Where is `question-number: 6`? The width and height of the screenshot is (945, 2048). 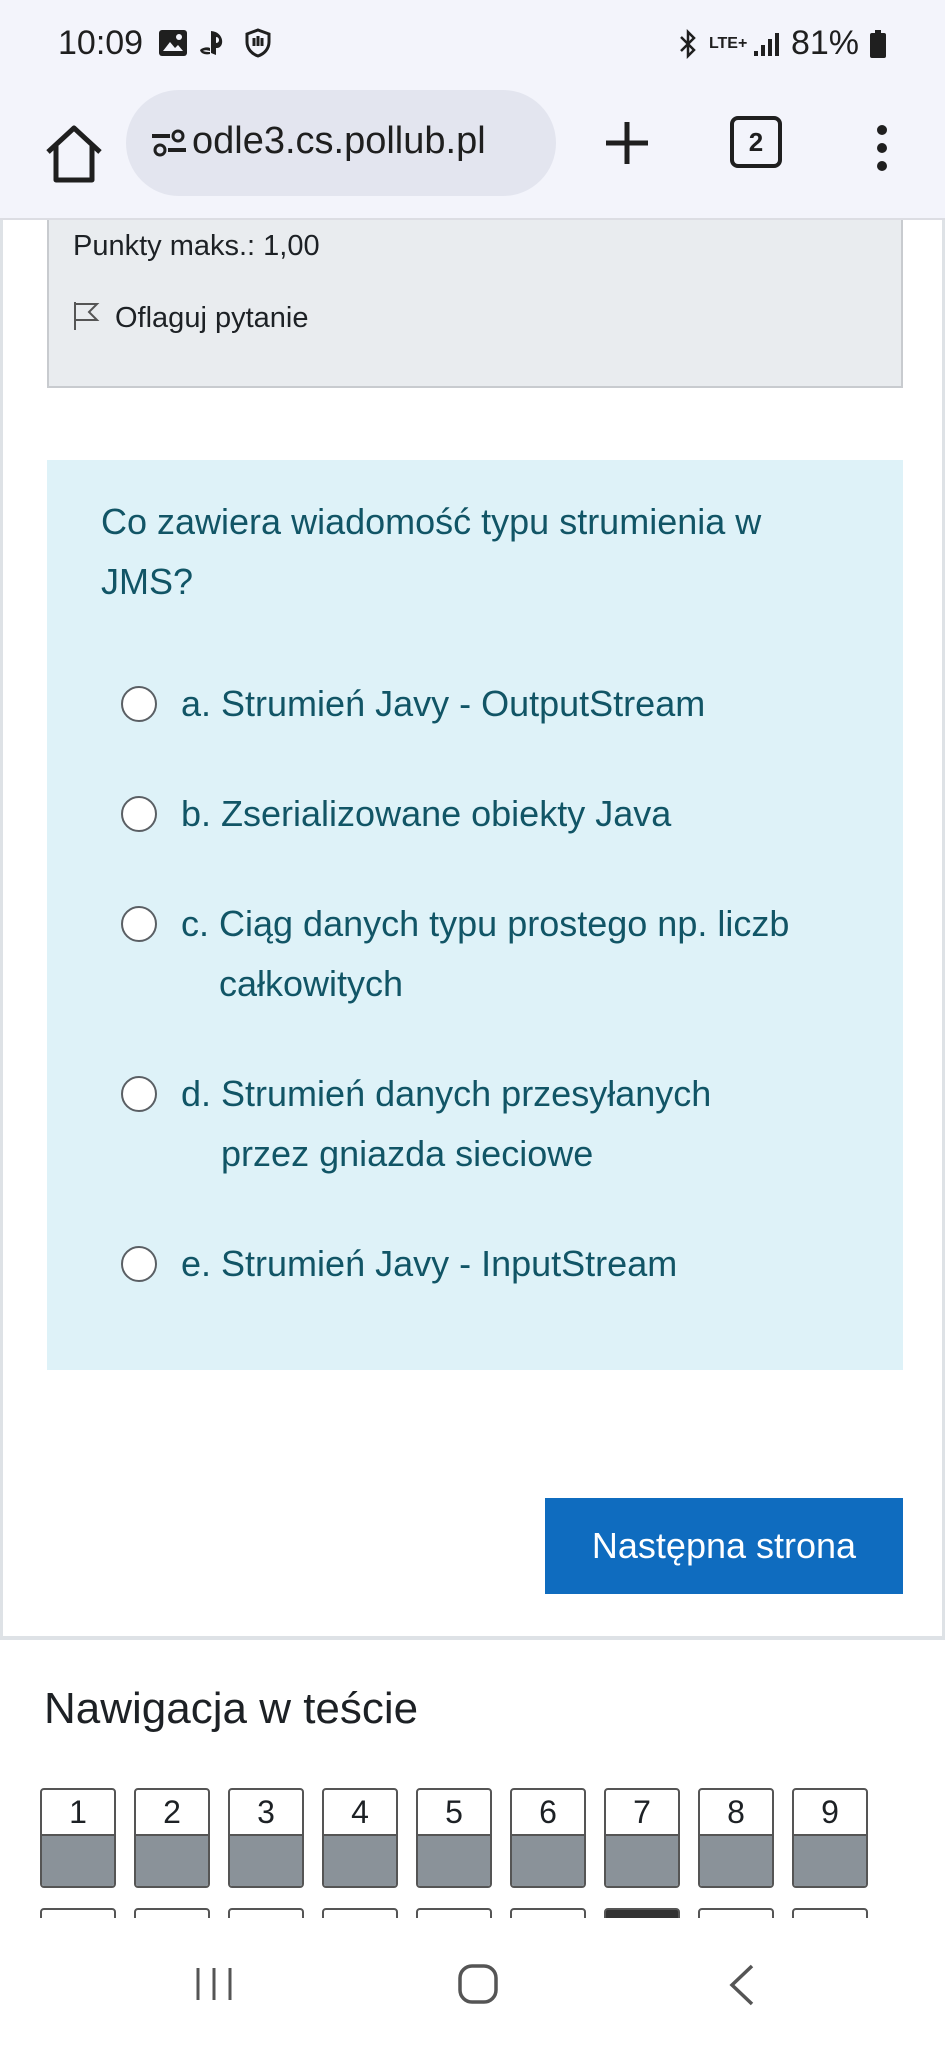
question-number: 6 is located at coordinates (548, 1813).